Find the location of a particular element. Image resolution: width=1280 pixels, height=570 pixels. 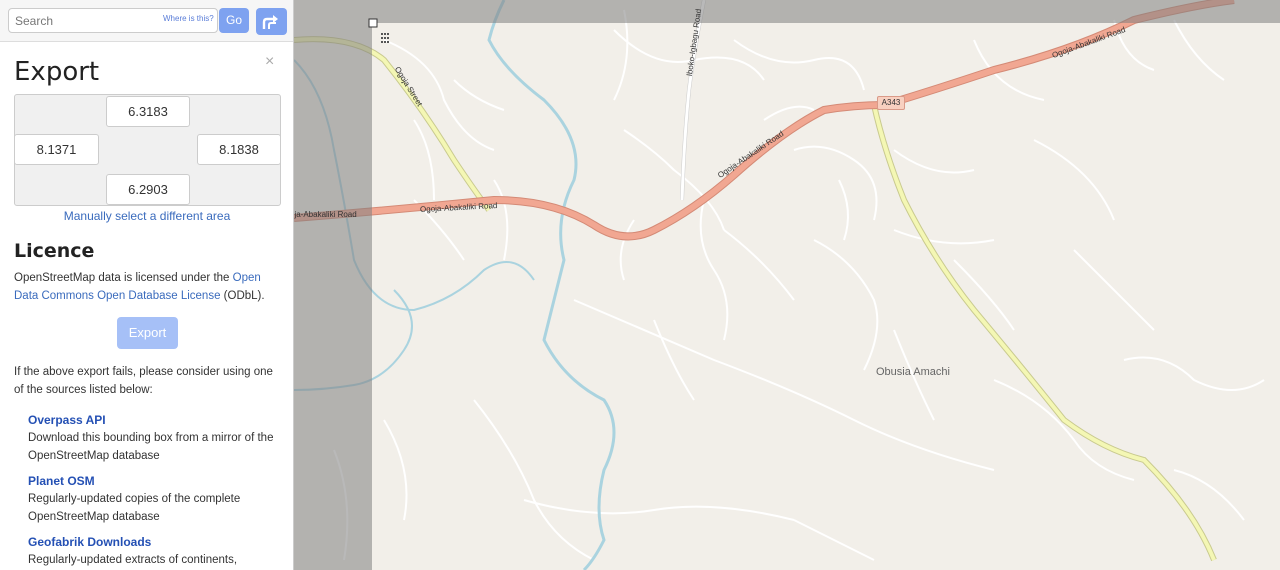

source-link: Overpass API is located at coordinates (155, 420).